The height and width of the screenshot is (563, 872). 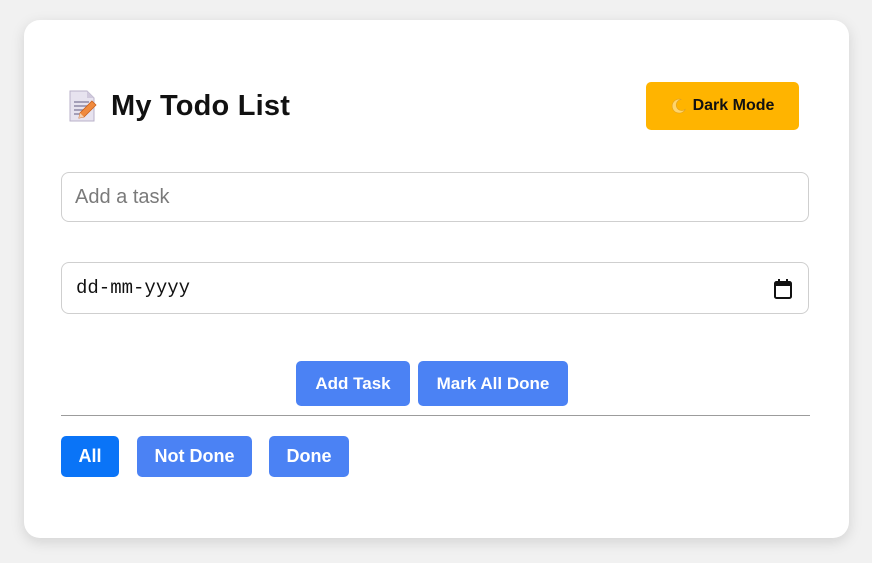 What do you see at coordinates (433, 106) in the screenshot?
I see `header: My Todo List Dark Mode` at bounding box center [433, 106].